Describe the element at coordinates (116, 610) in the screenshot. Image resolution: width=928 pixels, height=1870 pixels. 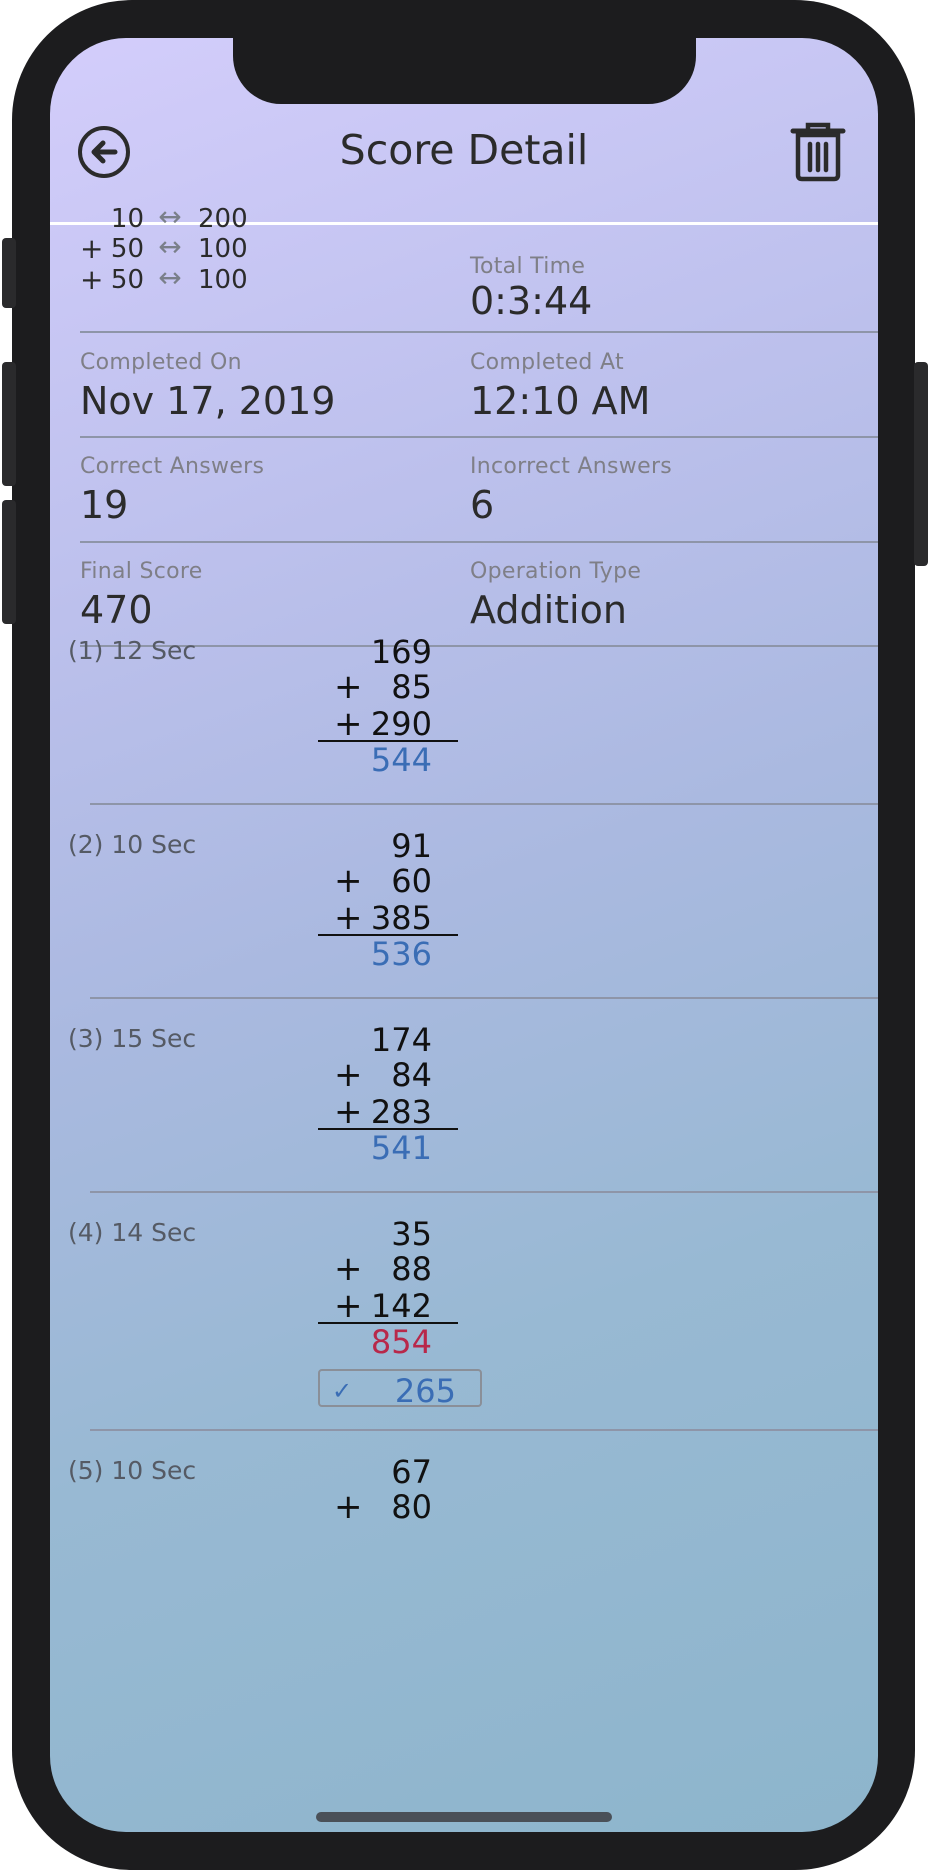
I see `final-score-value: 470` at that location.